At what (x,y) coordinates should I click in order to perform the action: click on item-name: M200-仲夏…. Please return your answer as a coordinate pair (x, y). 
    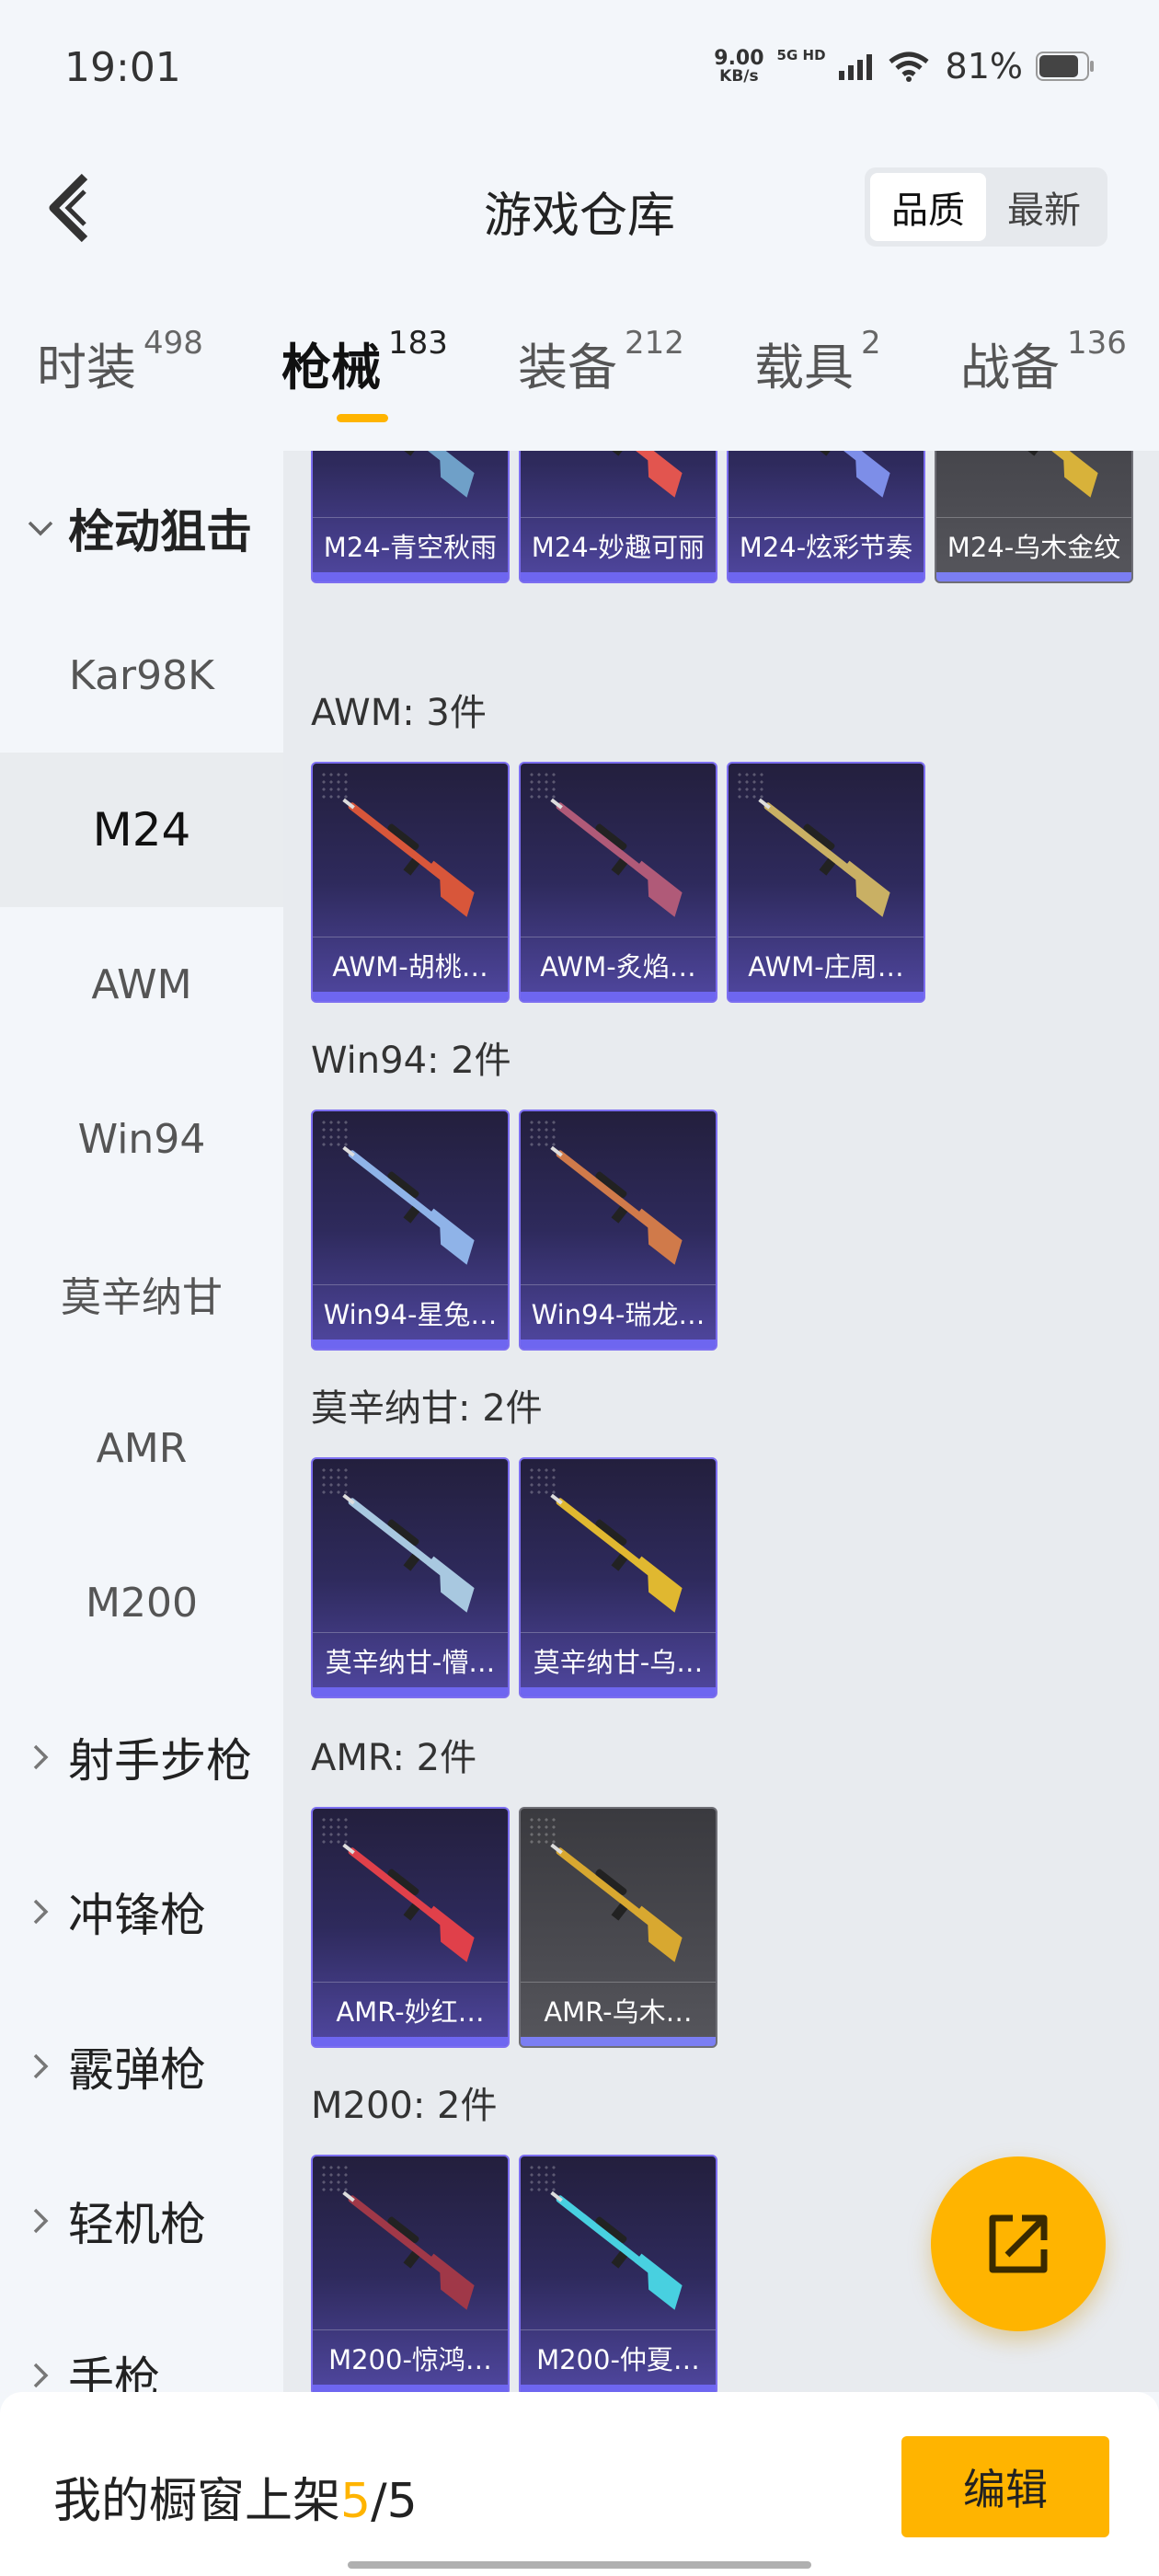
    Looking at the image, I should click on (618, 2357).